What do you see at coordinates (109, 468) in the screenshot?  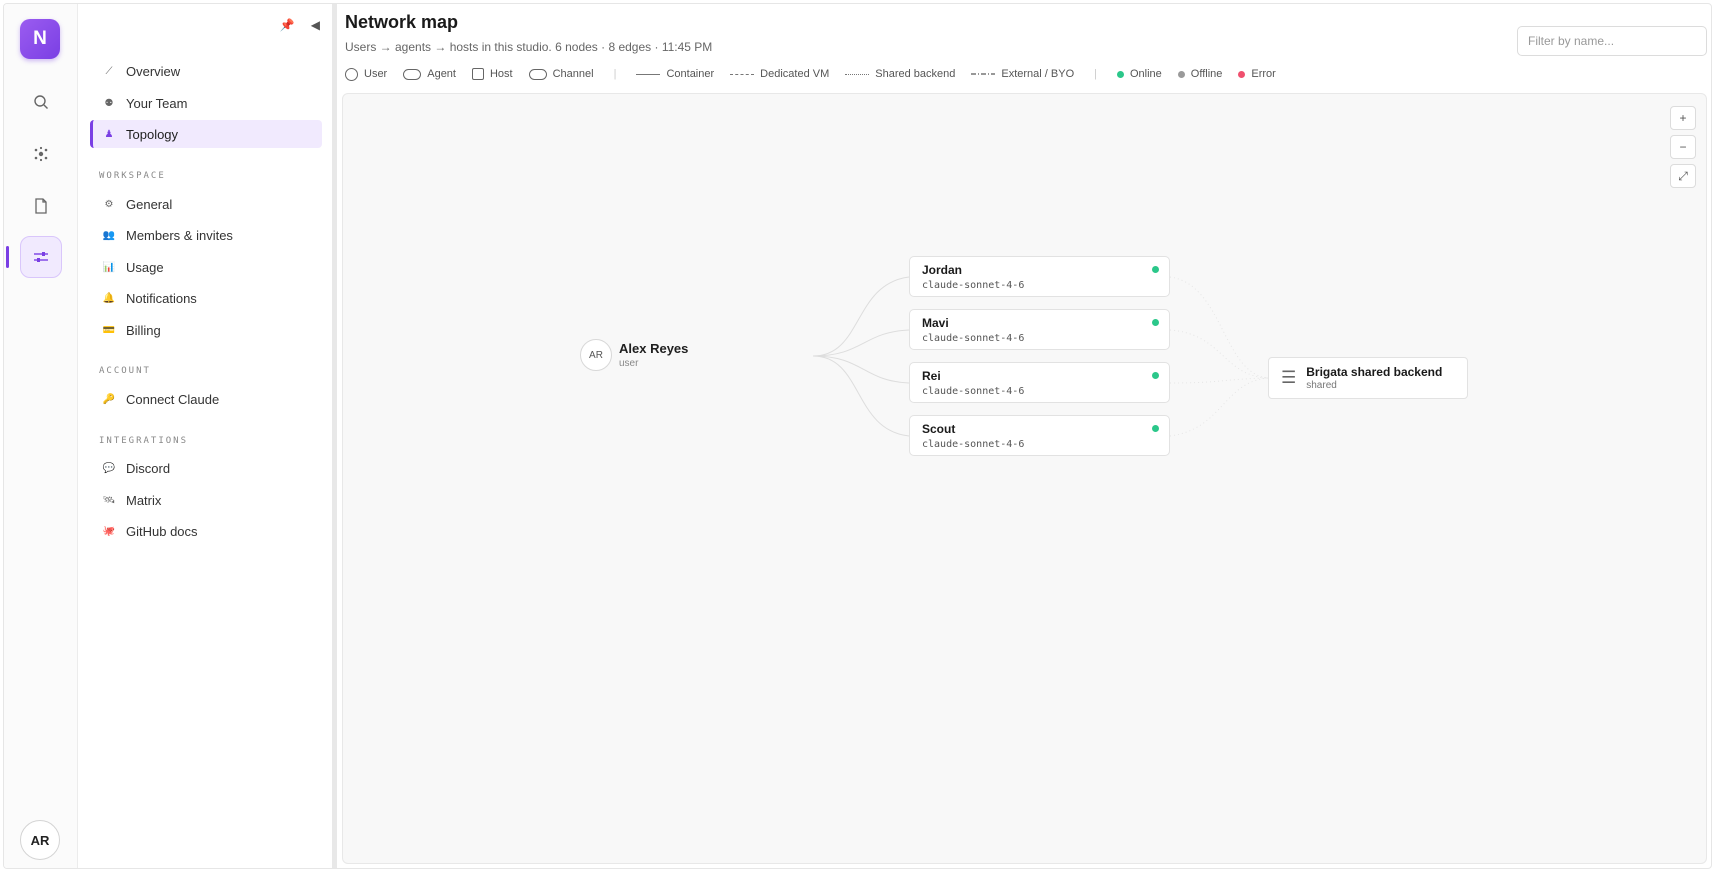 I see `chat-icon: 💬` at bounding box center [109, 468].